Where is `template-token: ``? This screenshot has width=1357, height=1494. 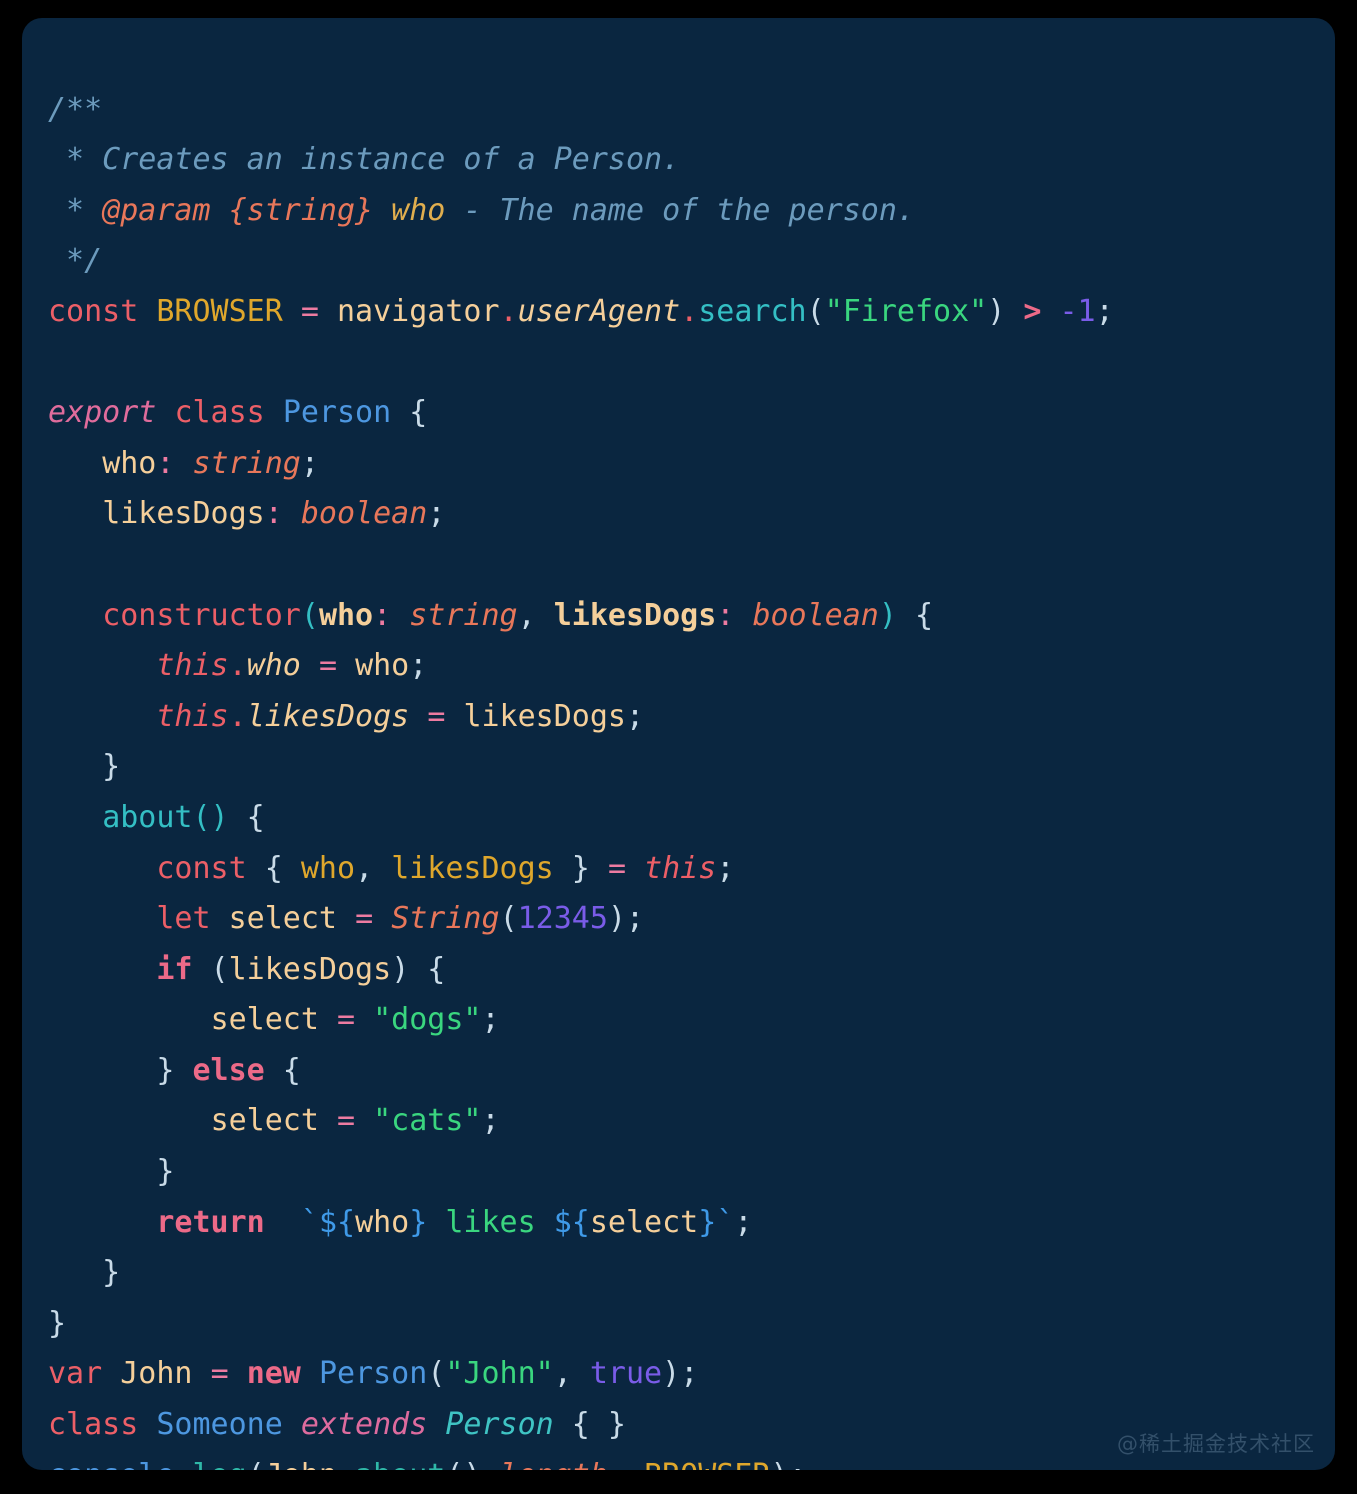 template-token: ` is located at coordinates (725, 1222).